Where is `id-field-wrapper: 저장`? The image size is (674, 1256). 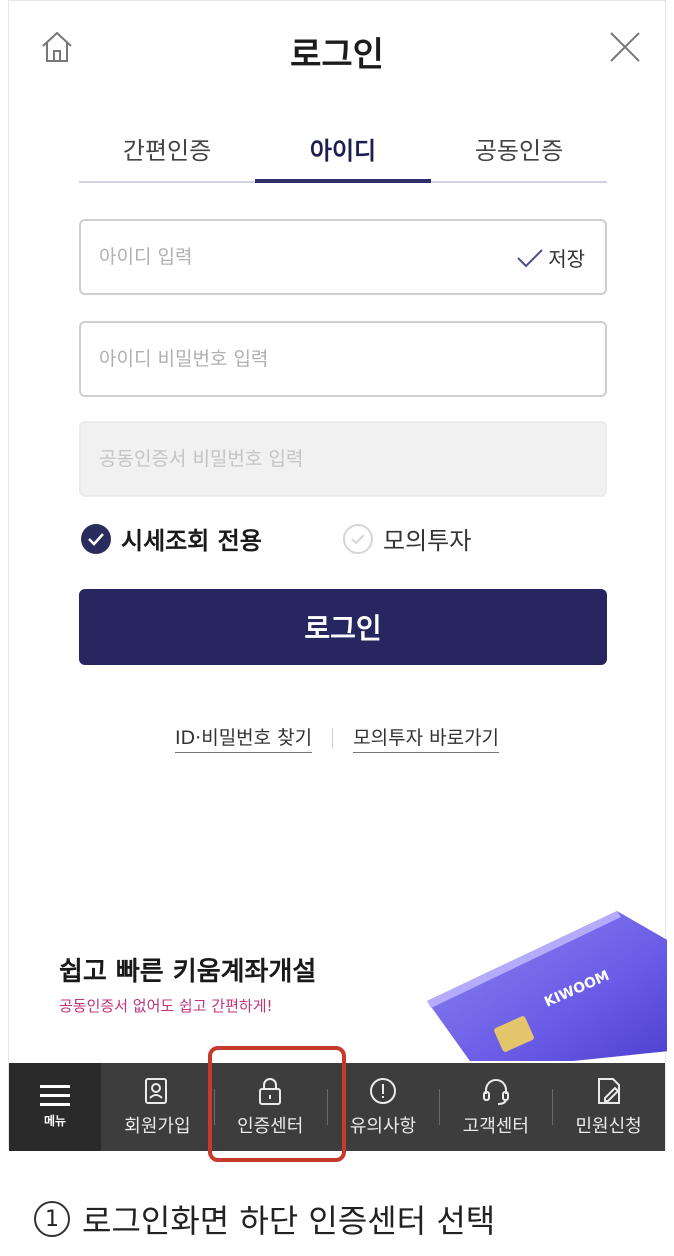
id-field-wrapper: 저장 is located at coordinates (343, 257).